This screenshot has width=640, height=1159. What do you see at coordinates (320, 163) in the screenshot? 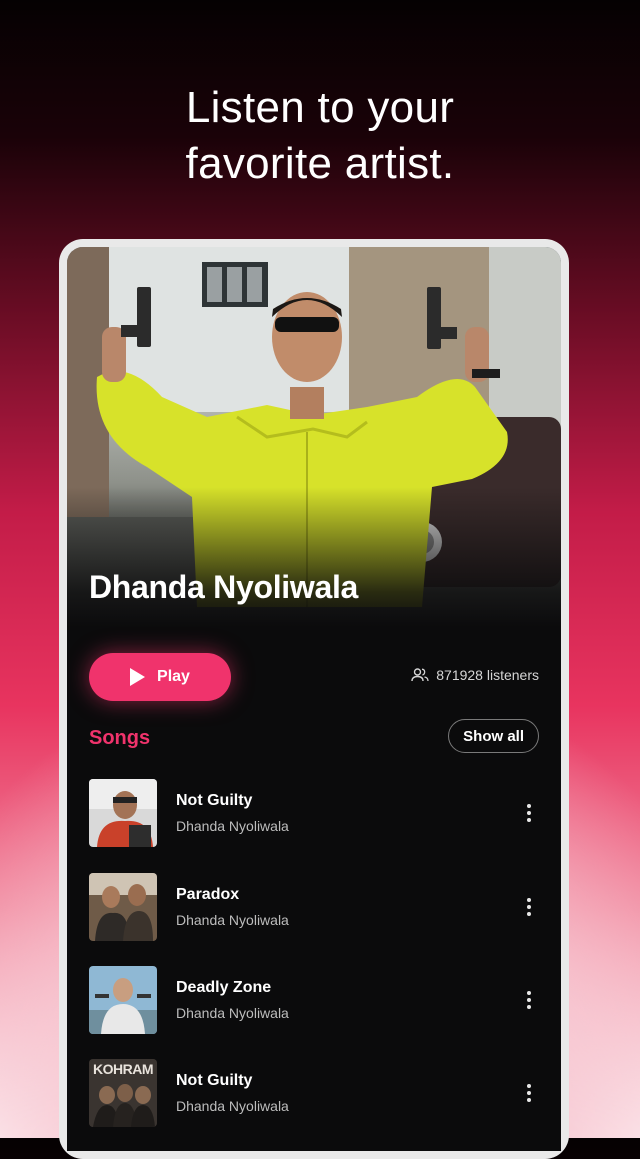
I see `headline-line-2: favorite artist.` at bounding box center [320, 163].